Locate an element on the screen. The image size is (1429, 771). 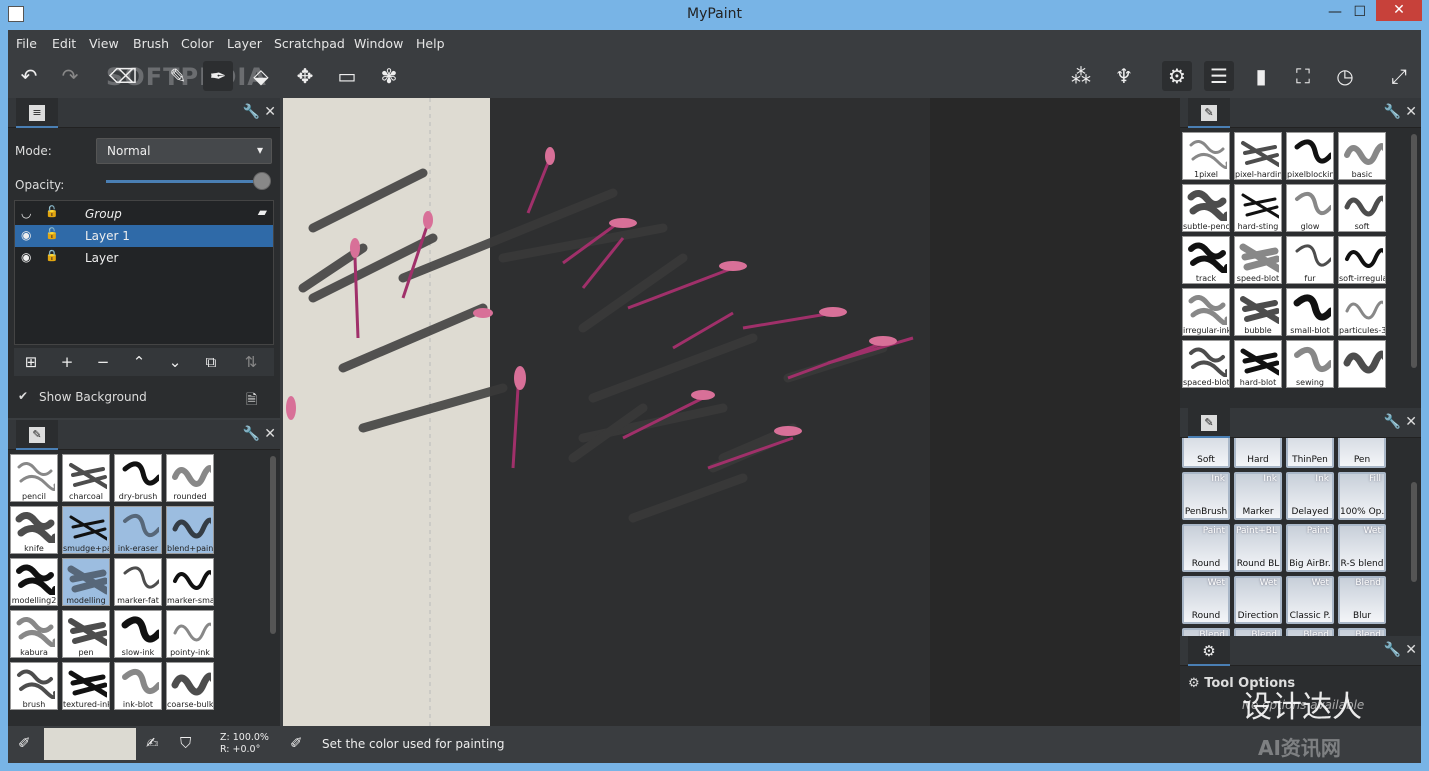
layer-row-group: ◡ 🔓 Group ▰ is located at coordinates (144, 214).